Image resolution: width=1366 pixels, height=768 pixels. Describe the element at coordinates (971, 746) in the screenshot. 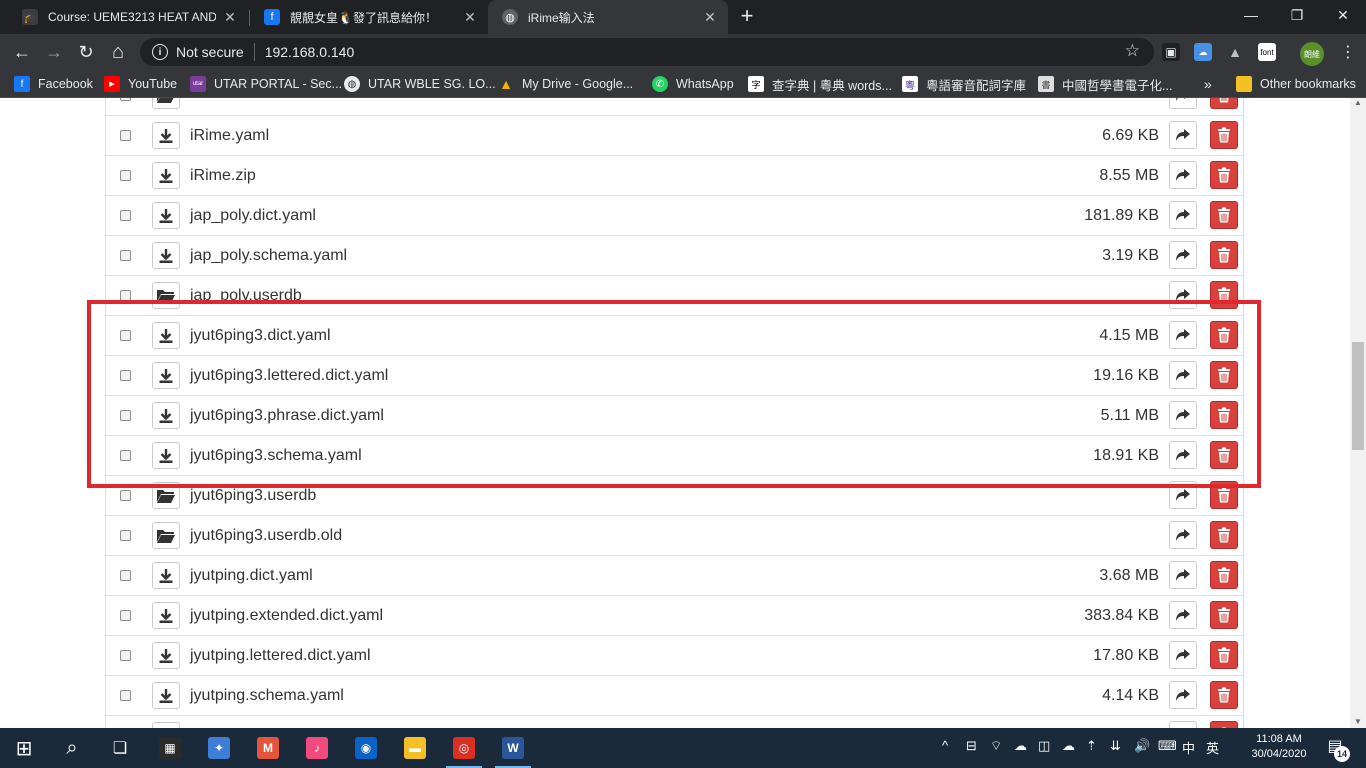

I see `tray-icon: ⊟` at that location.